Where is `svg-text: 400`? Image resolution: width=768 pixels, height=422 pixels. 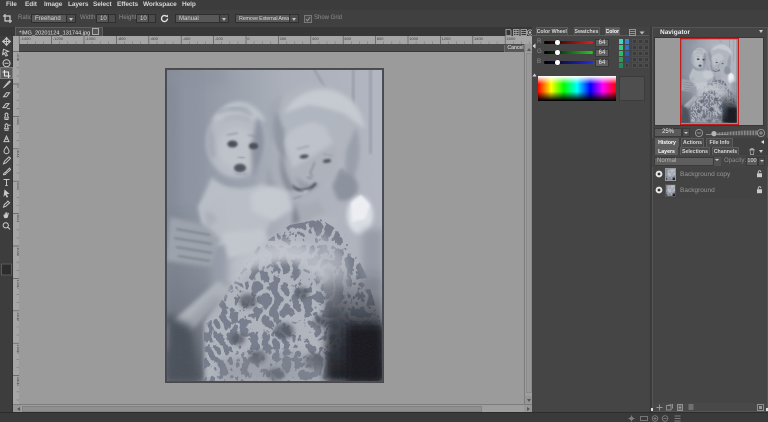
svg-text: 400 is located at coordinates (315, 38).